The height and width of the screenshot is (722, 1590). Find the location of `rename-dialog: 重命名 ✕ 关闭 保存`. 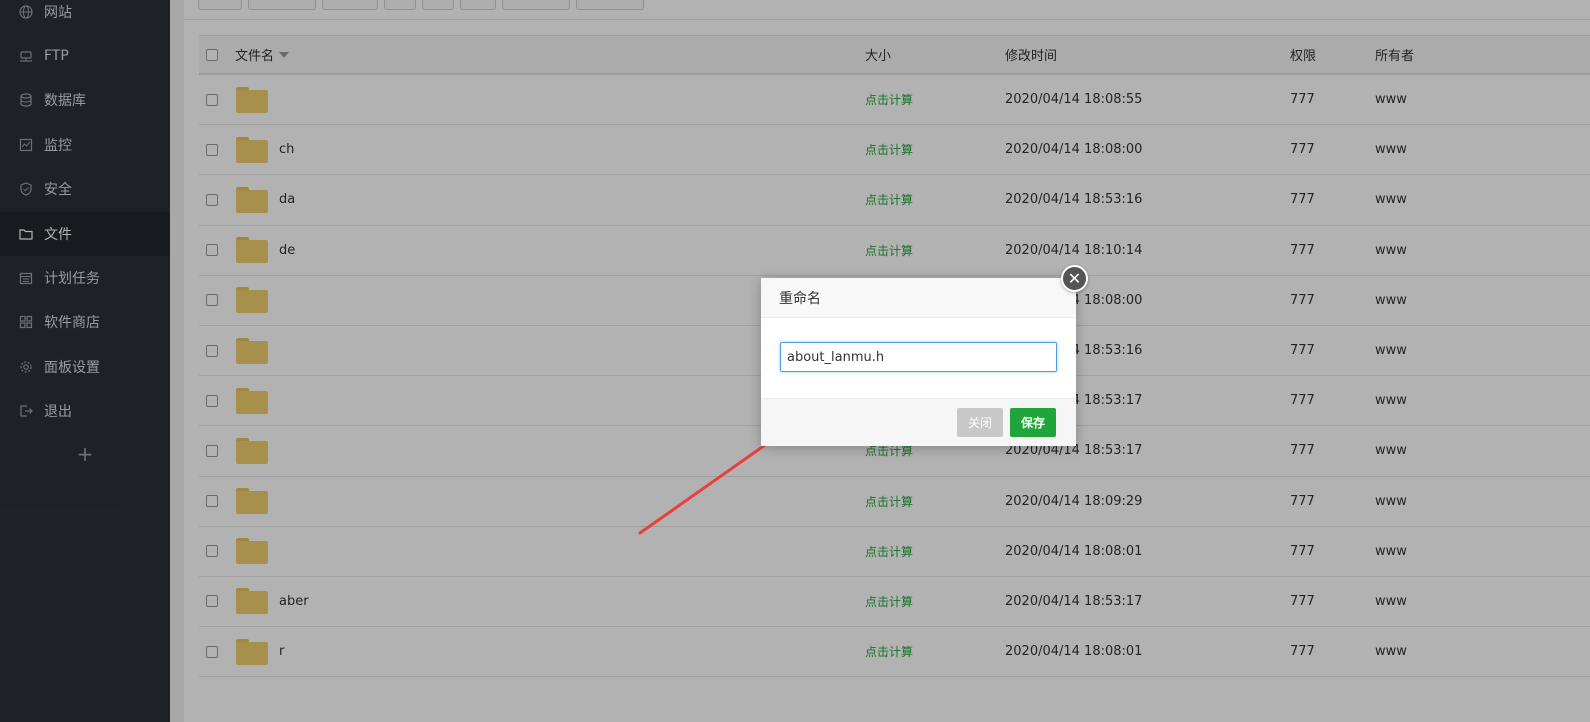

rename-dialog: 重命名 ✕ 关闭 保存 is located at coordinates (924, 355).